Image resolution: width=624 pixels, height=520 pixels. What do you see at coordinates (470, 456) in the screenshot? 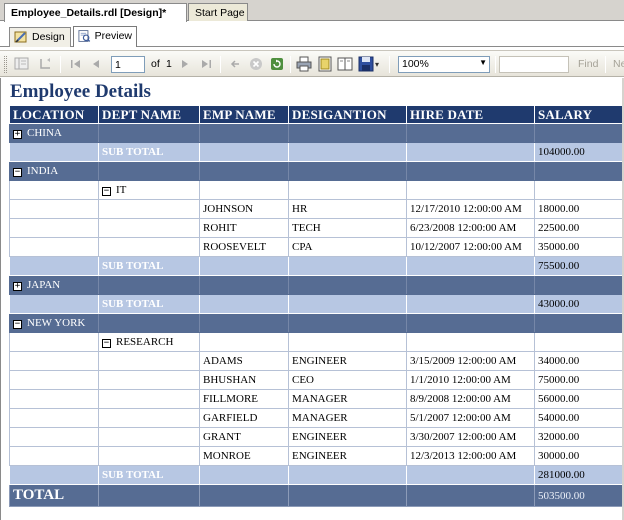
I see `hire-date-cell: 12/3/2013 12:00:00 AM` at bounding box center [470, 456].